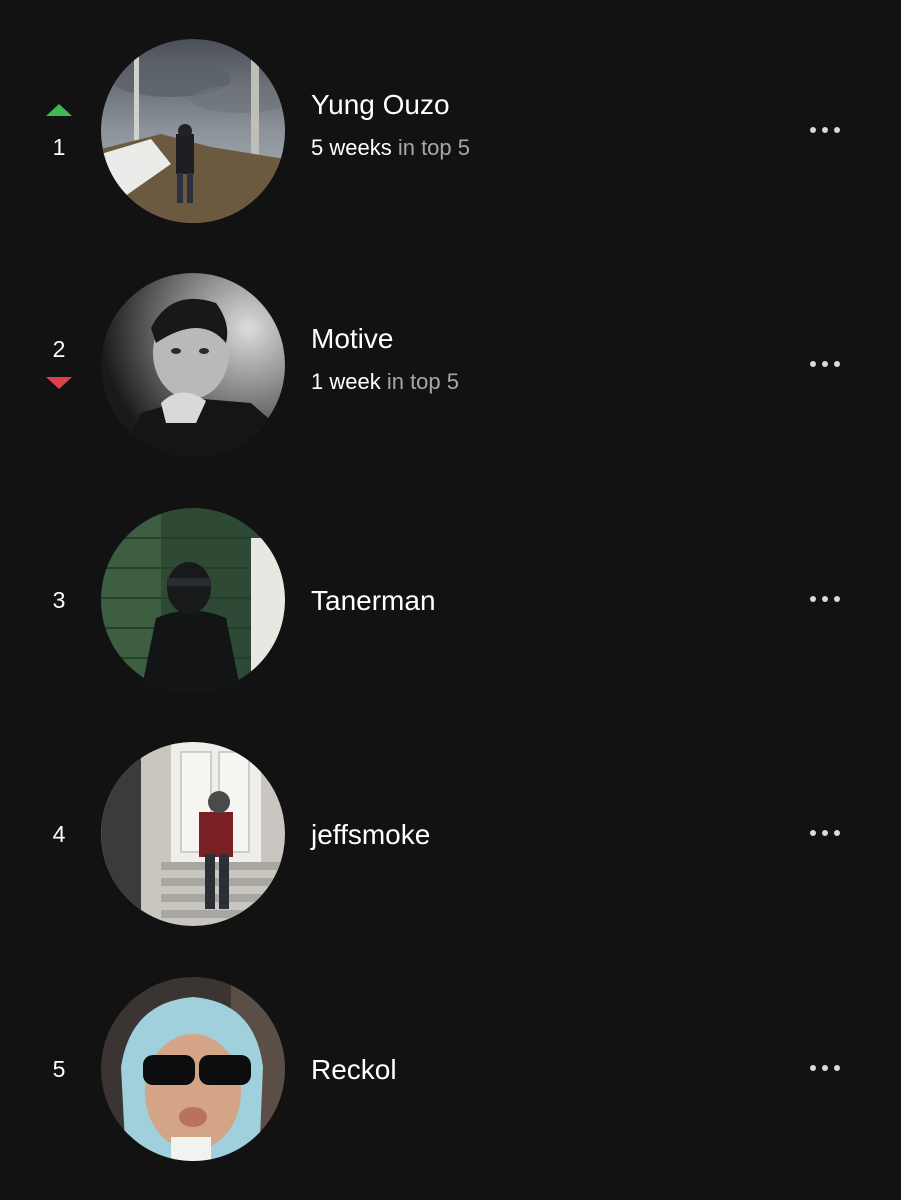 The height and width of the screenshot is (1200, 901). Describe the element at coordinates (541, 339) in the screenshot. I see `artist-name: Motive` at that location.